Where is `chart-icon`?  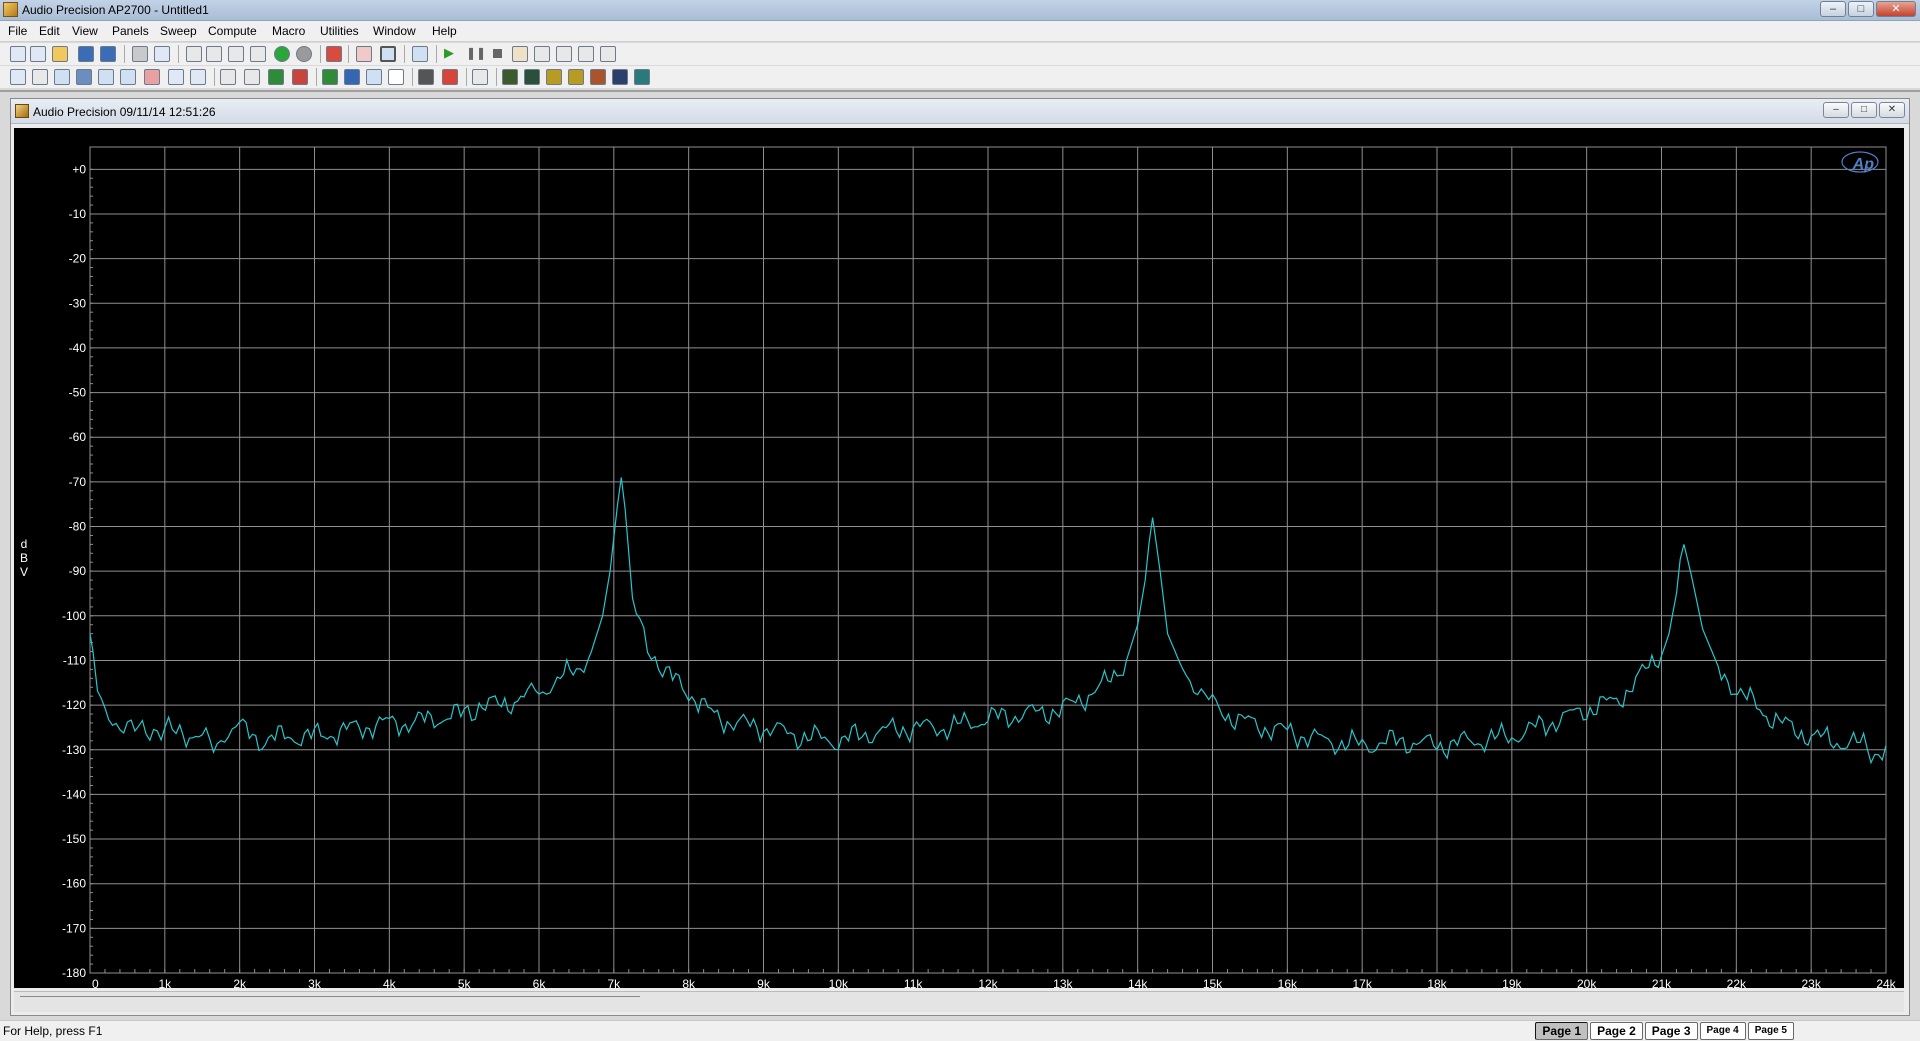 chart-icon is located at coordinates (374, 77).